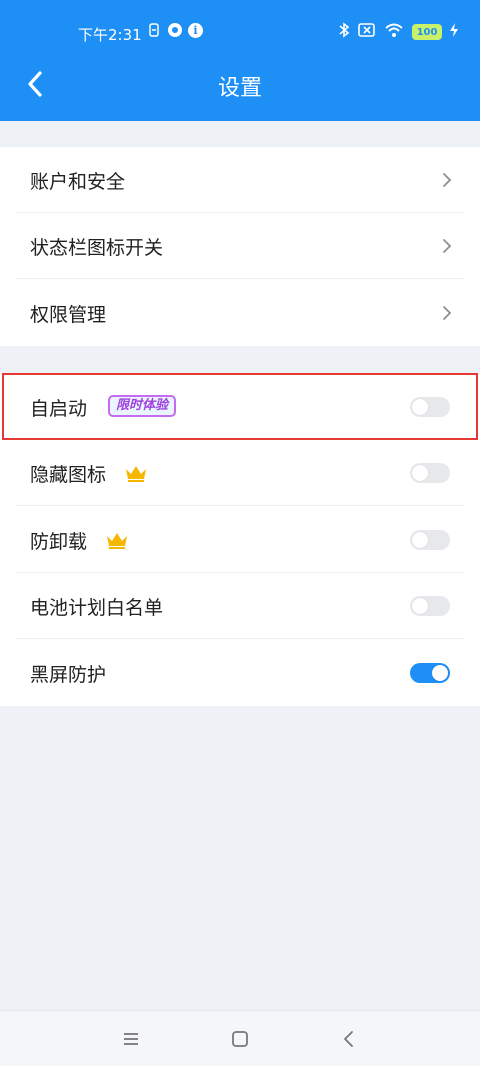  What do you see at coordinates (240, 473) in the screenshot?
I see `settings-item-hide-icon: 隐藏图标` at bounding box center [240, 473].